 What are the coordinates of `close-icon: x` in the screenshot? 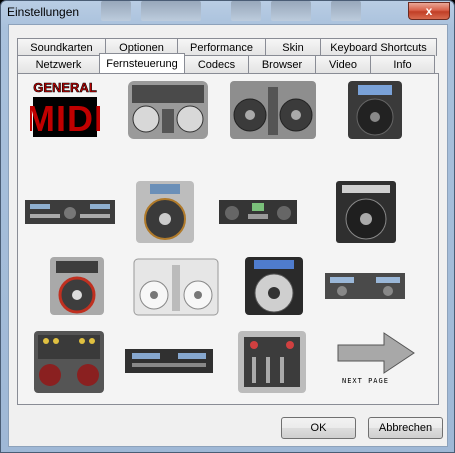 It's located at (429, 11).